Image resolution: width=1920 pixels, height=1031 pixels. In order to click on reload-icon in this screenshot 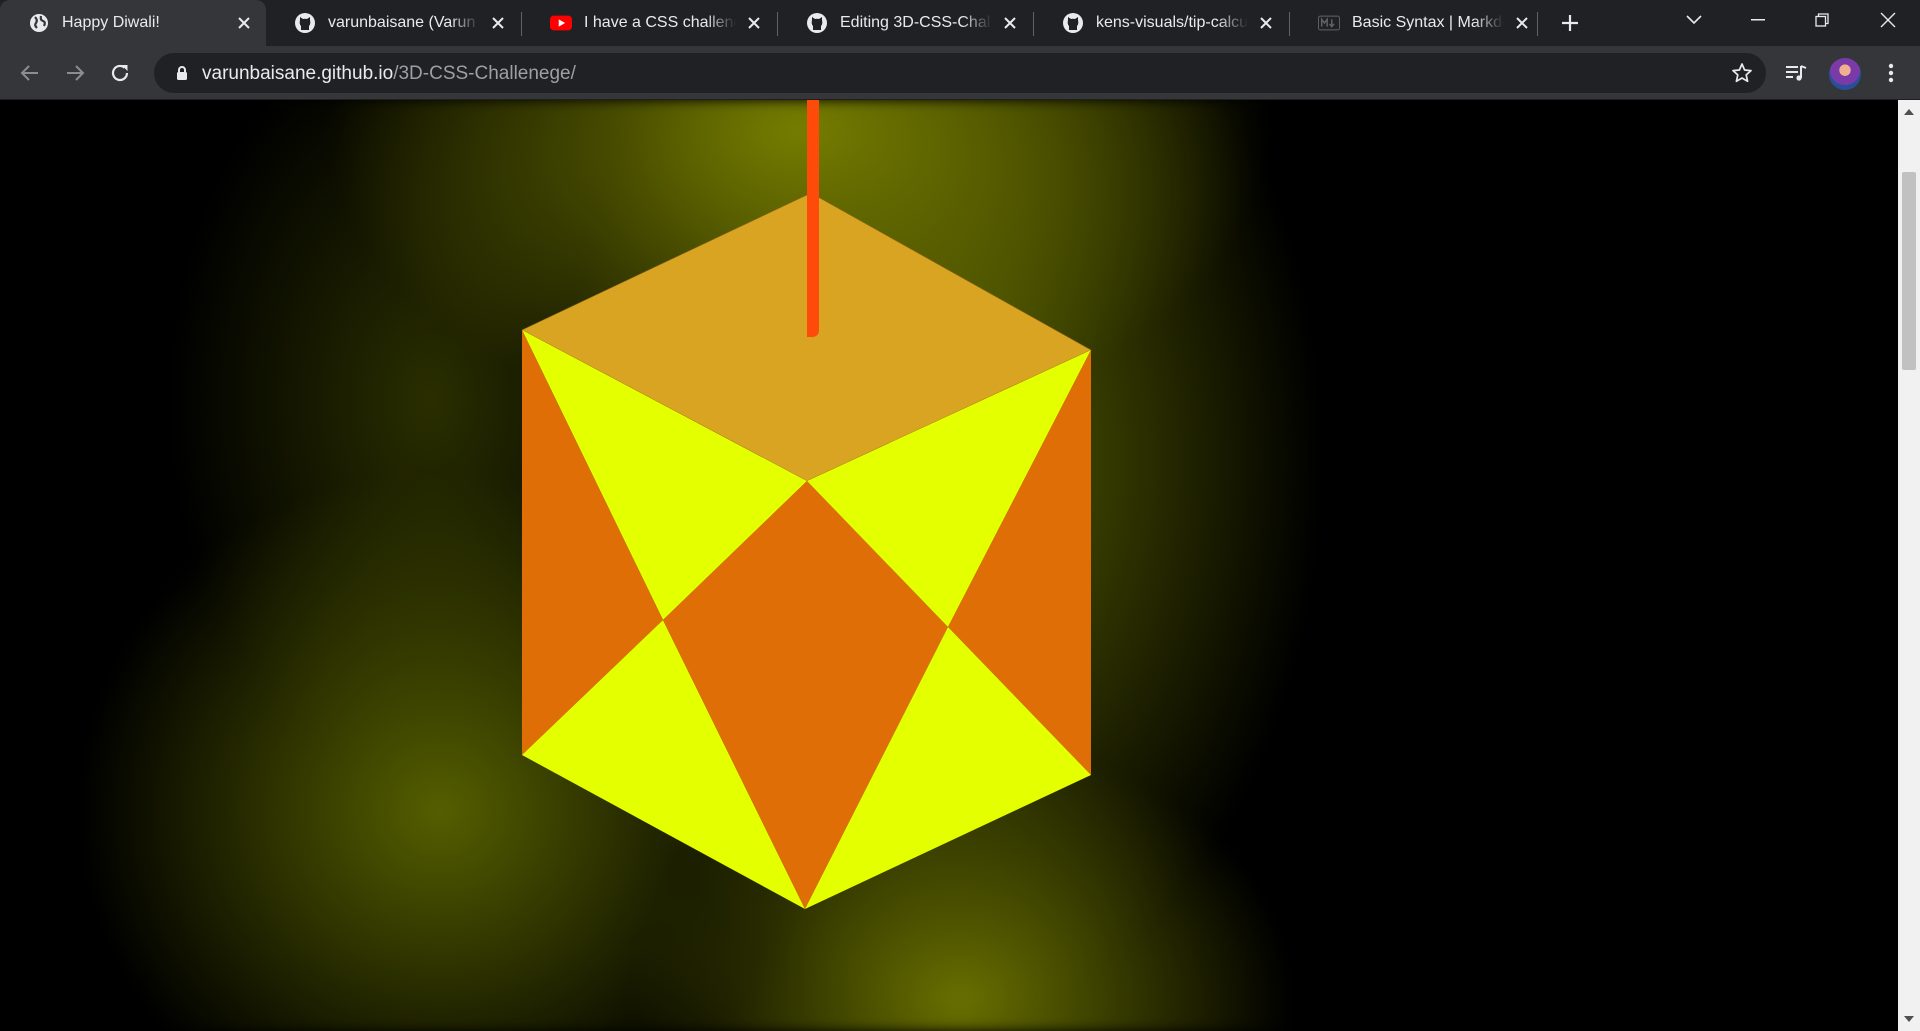, I will do `click(120, 73)`.